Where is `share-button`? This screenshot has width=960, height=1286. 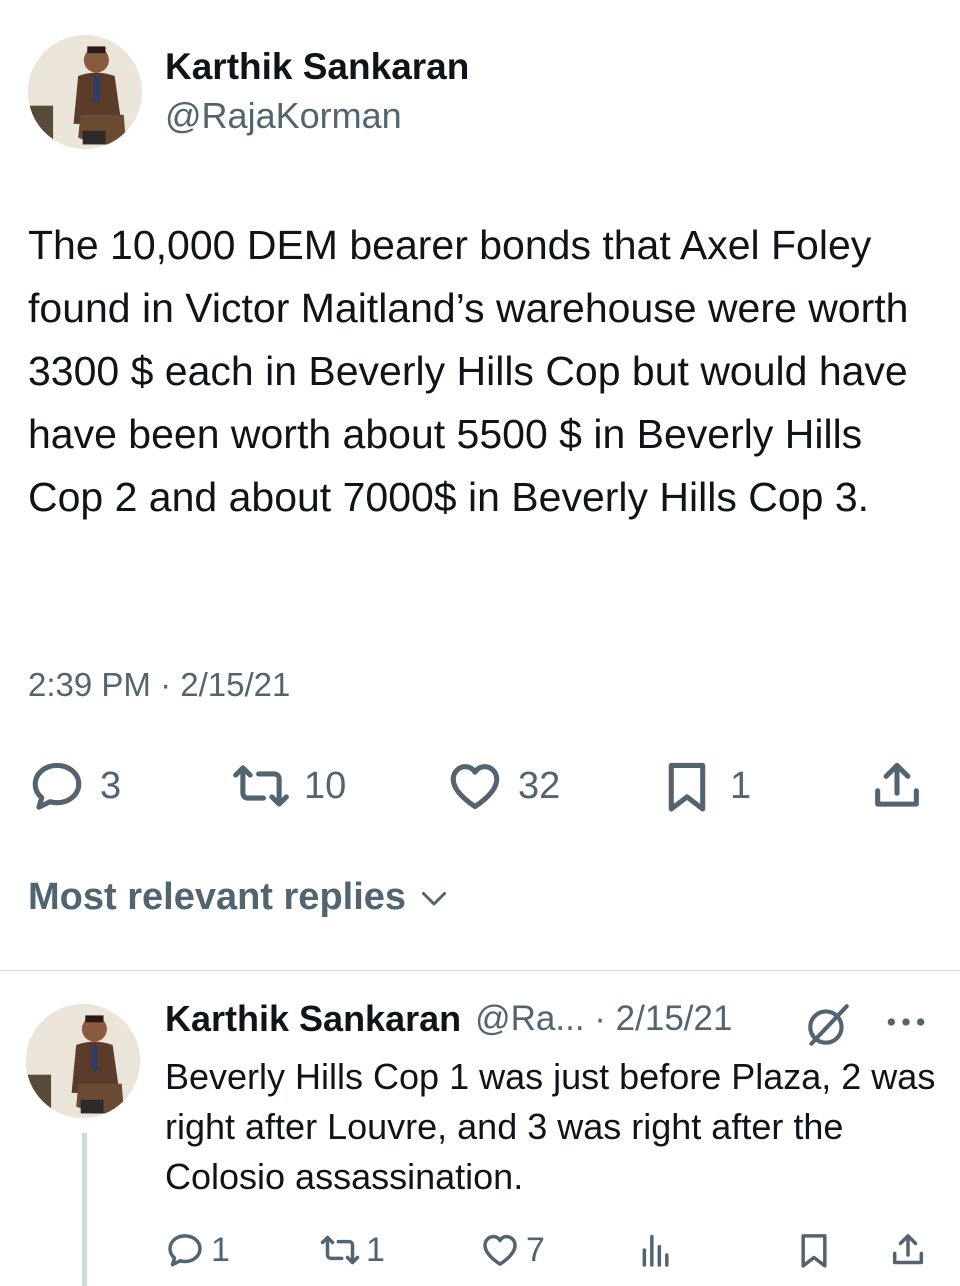 share-button is located at coordinates (897, 786).